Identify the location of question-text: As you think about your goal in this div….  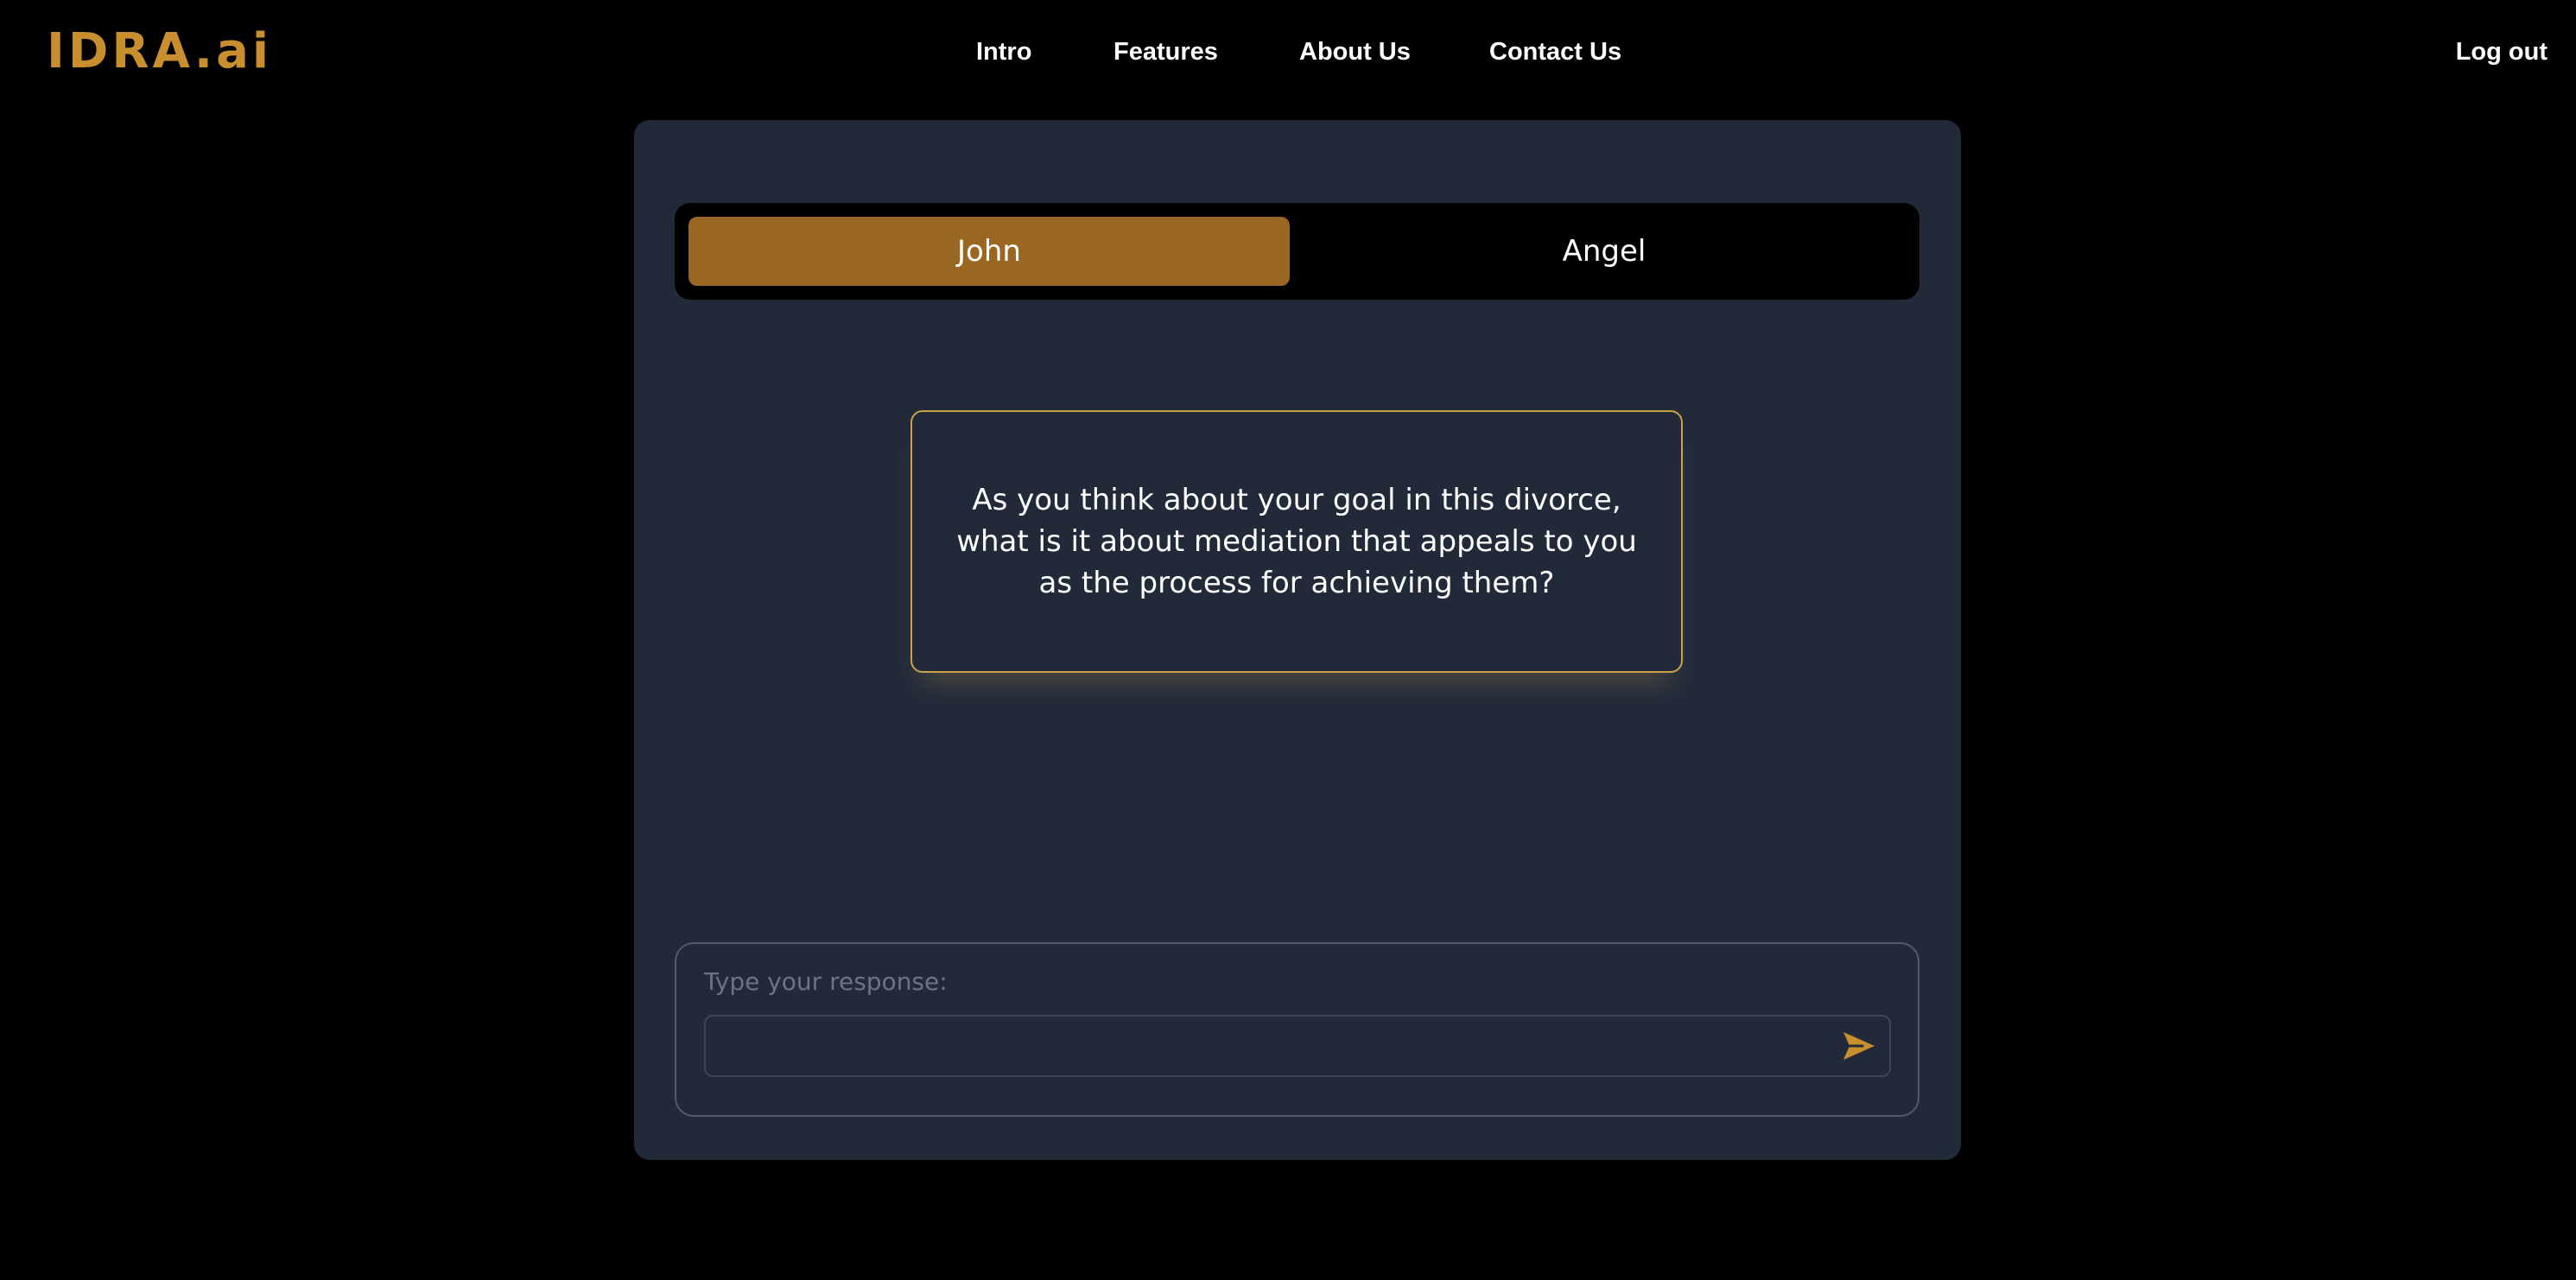
(1296, 541).